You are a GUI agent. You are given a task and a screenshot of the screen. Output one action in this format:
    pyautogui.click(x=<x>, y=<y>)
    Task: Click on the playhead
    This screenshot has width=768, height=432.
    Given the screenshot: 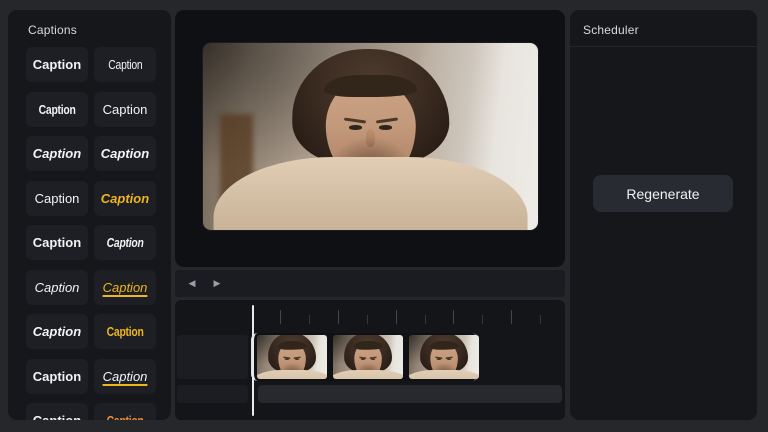 What is the action you would take?
    pyautogui.click(x=253, y=360)
    